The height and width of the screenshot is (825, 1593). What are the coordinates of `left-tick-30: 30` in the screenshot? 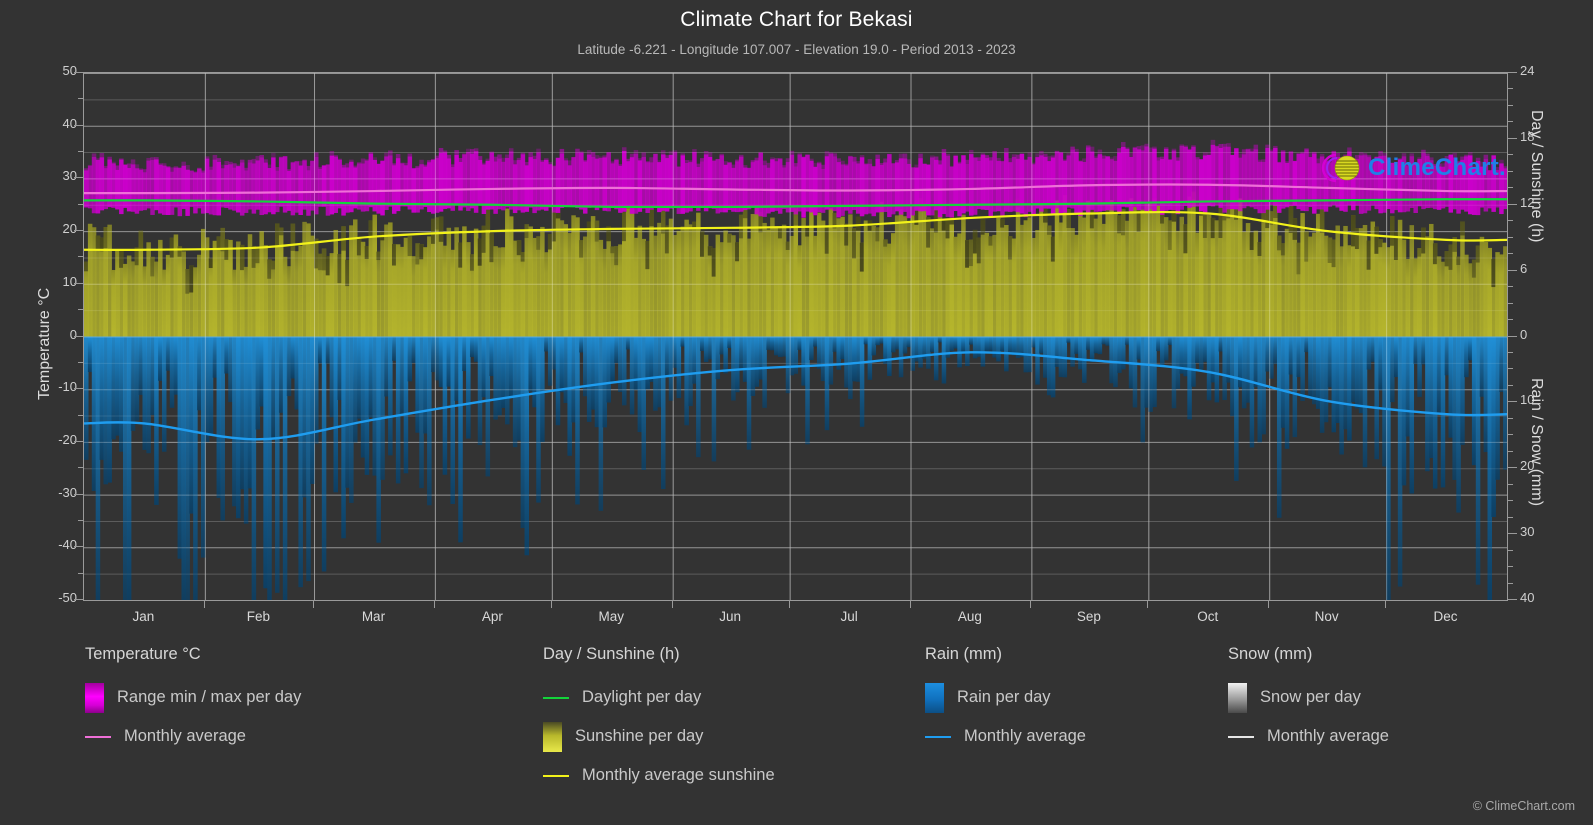 It's located at (69, 176).